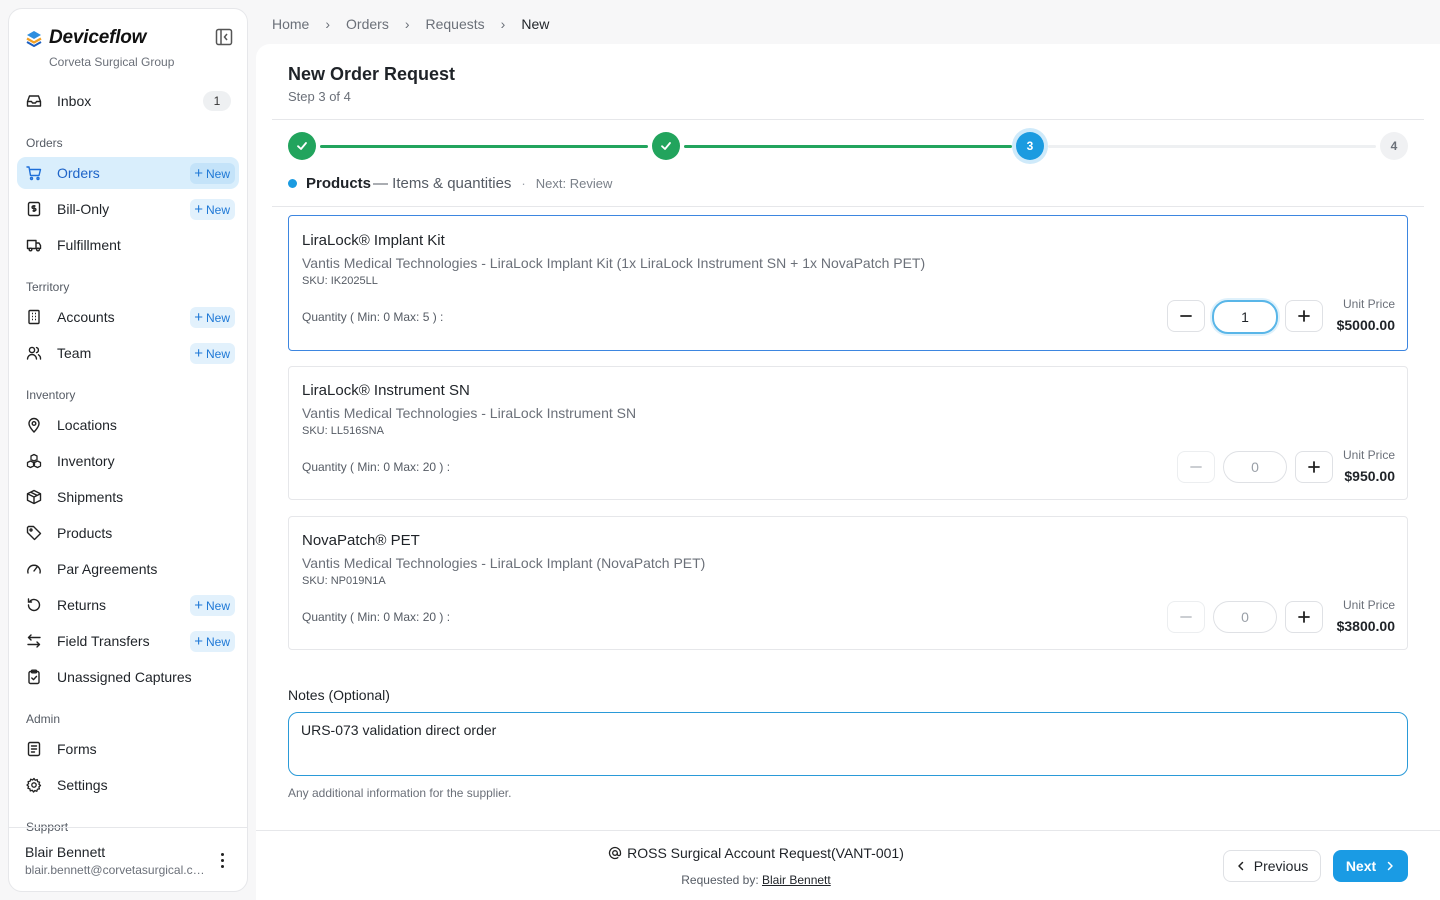 This screenshot has height=900, width=1440. I want to click on returns-new-button: + New, so click(212, 605).